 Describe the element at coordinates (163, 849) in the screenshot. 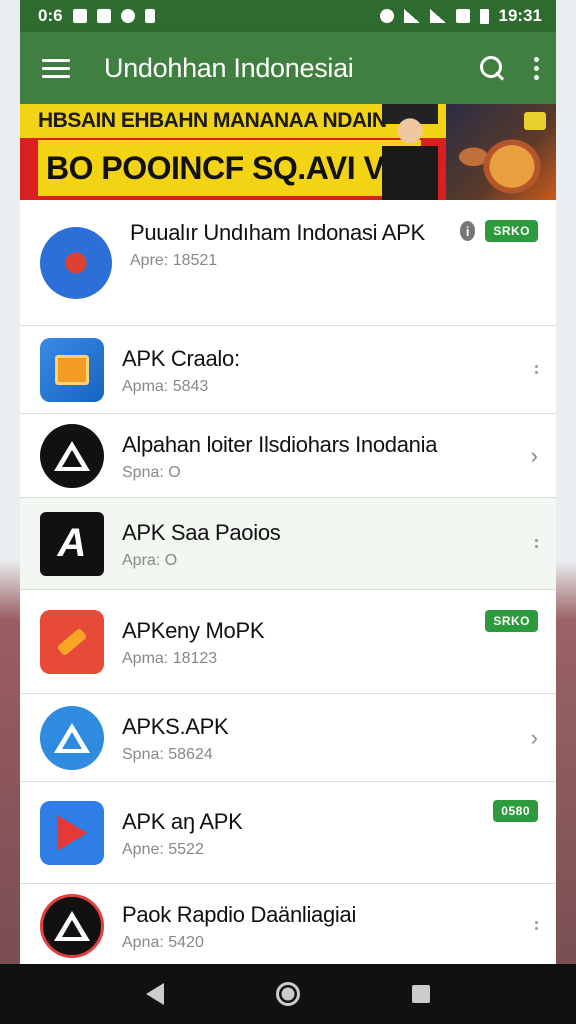

I see `app-subtitle: Apne: 5522` at that location.